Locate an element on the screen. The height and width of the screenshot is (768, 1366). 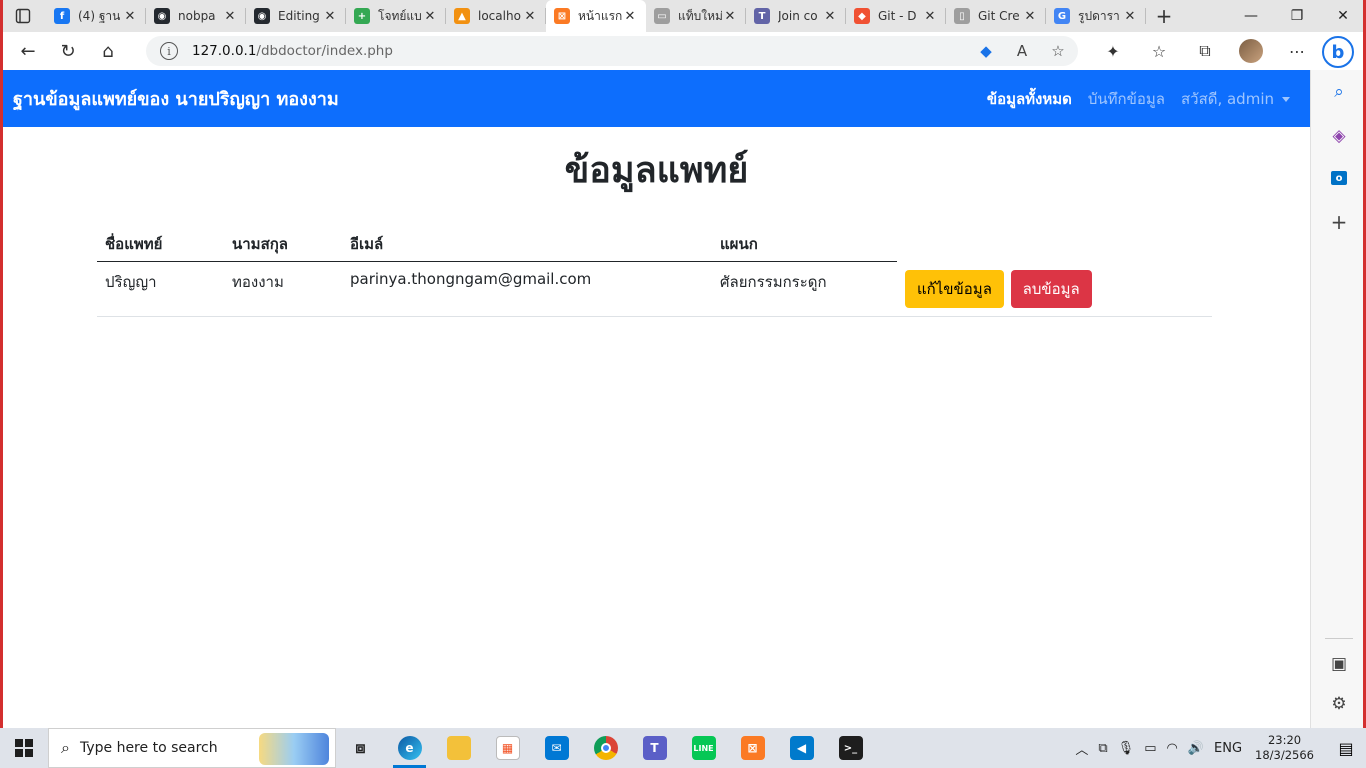
bing-icon: b is located at coordinates (1338, 52).